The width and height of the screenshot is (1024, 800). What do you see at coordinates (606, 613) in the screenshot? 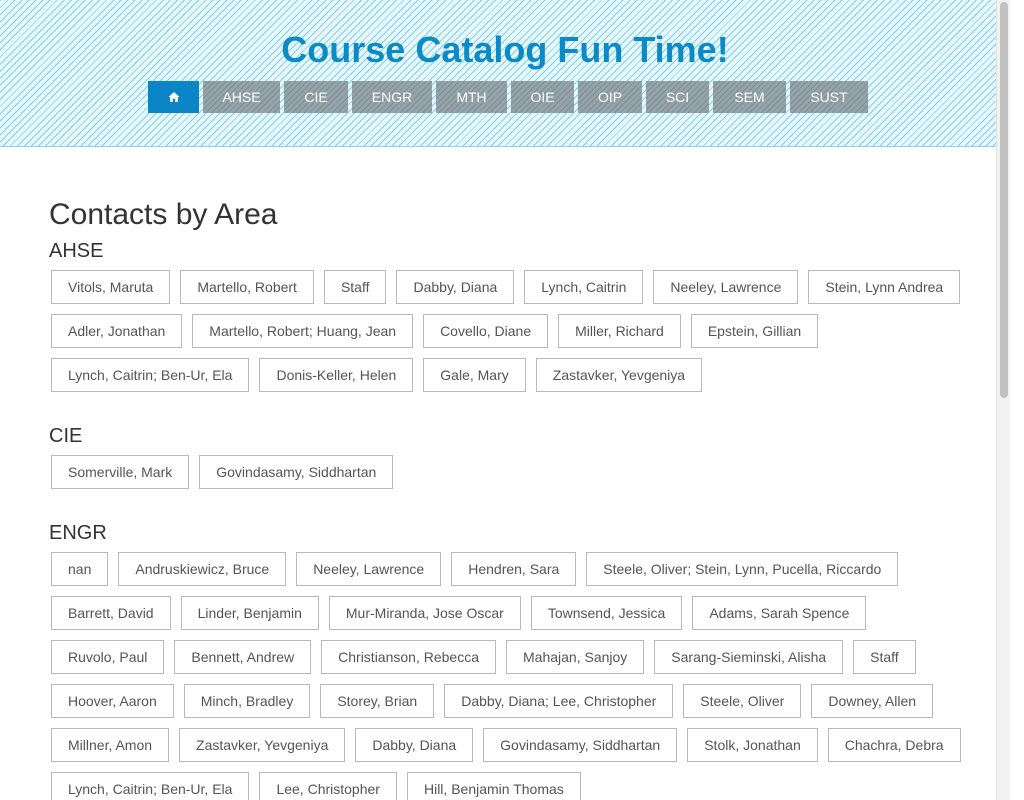
I see `contact-button: Townsend, Jessica` at bounding box center [606, 613].